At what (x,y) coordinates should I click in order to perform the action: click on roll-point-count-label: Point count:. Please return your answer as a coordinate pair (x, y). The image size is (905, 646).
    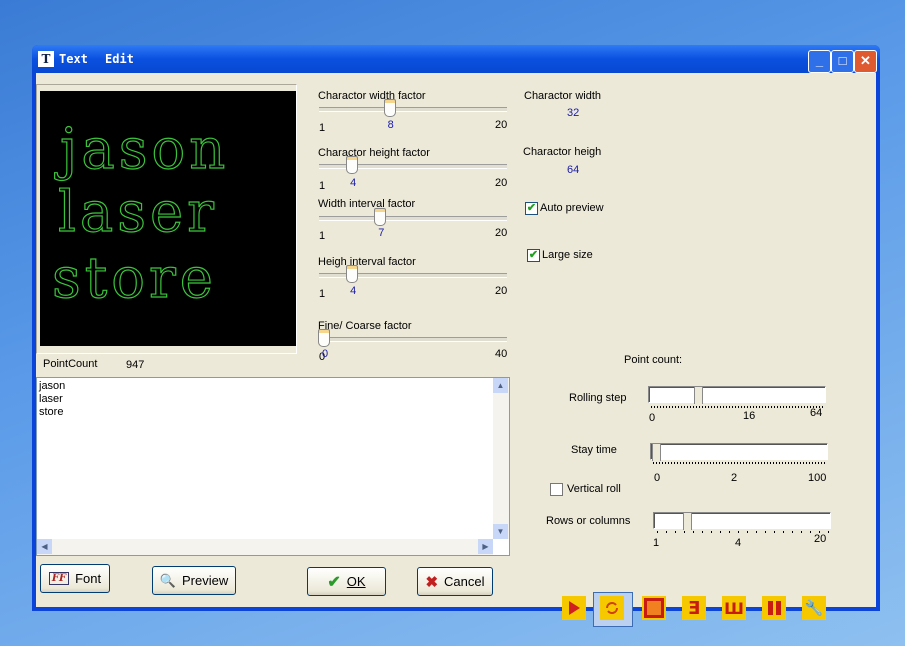
    Looking at the image, I should click on (653, 360).